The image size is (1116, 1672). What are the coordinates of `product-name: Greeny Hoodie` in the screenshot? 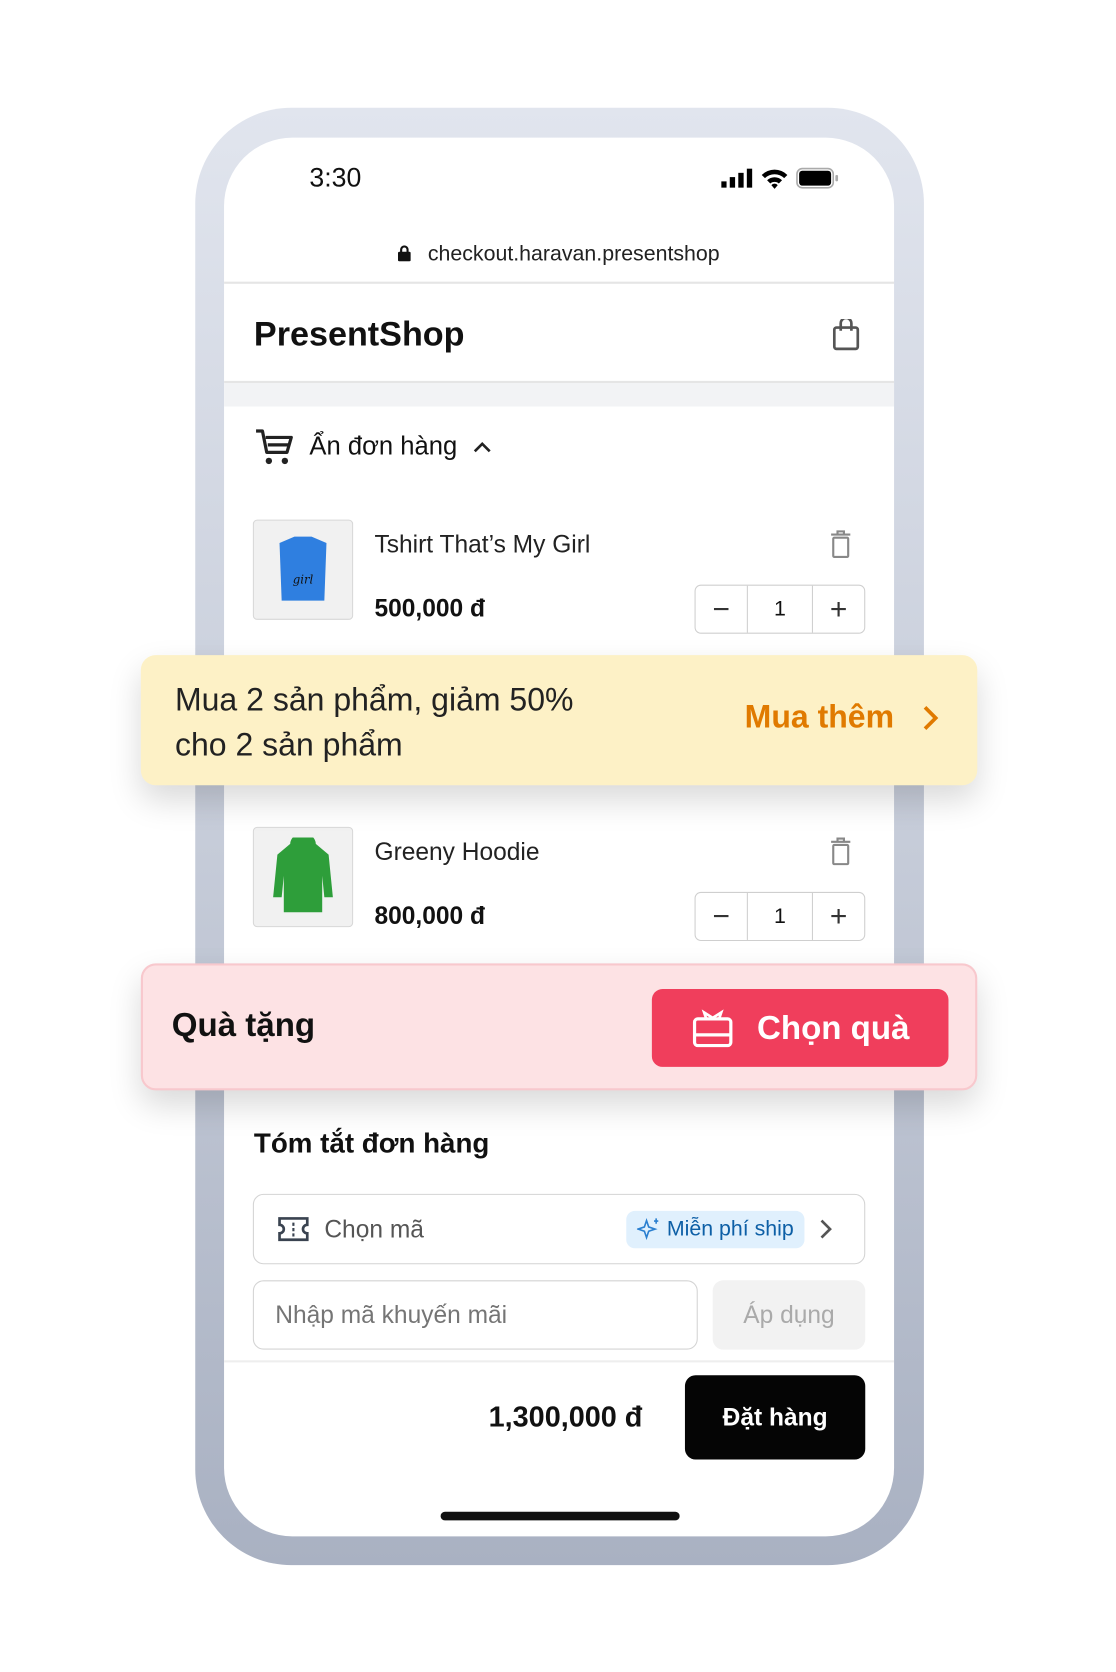 It's located at (457, 851).